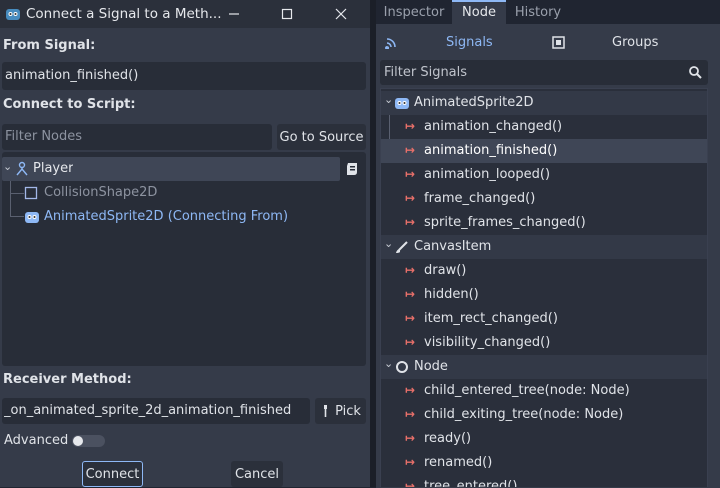 The height and width of the screenshot is (488, 720). Describe the element at coordinates (390, 43) in the screenshot. I see `signal-icon` at that location.